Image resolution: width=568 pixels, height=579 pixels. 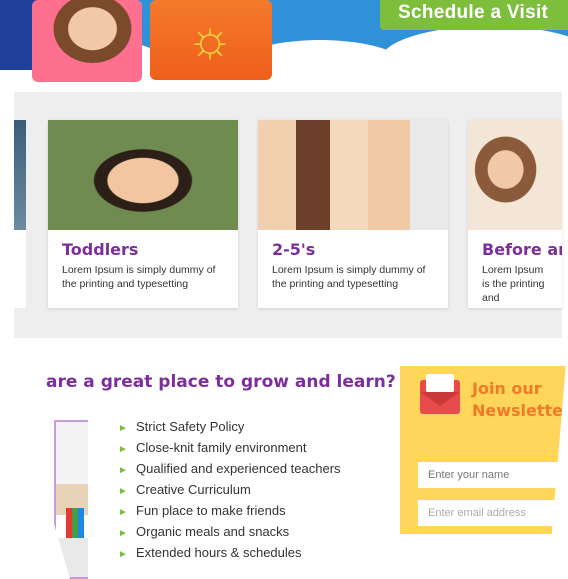 I want to click on program-card-title: Before an, so click(x=522, y=249).